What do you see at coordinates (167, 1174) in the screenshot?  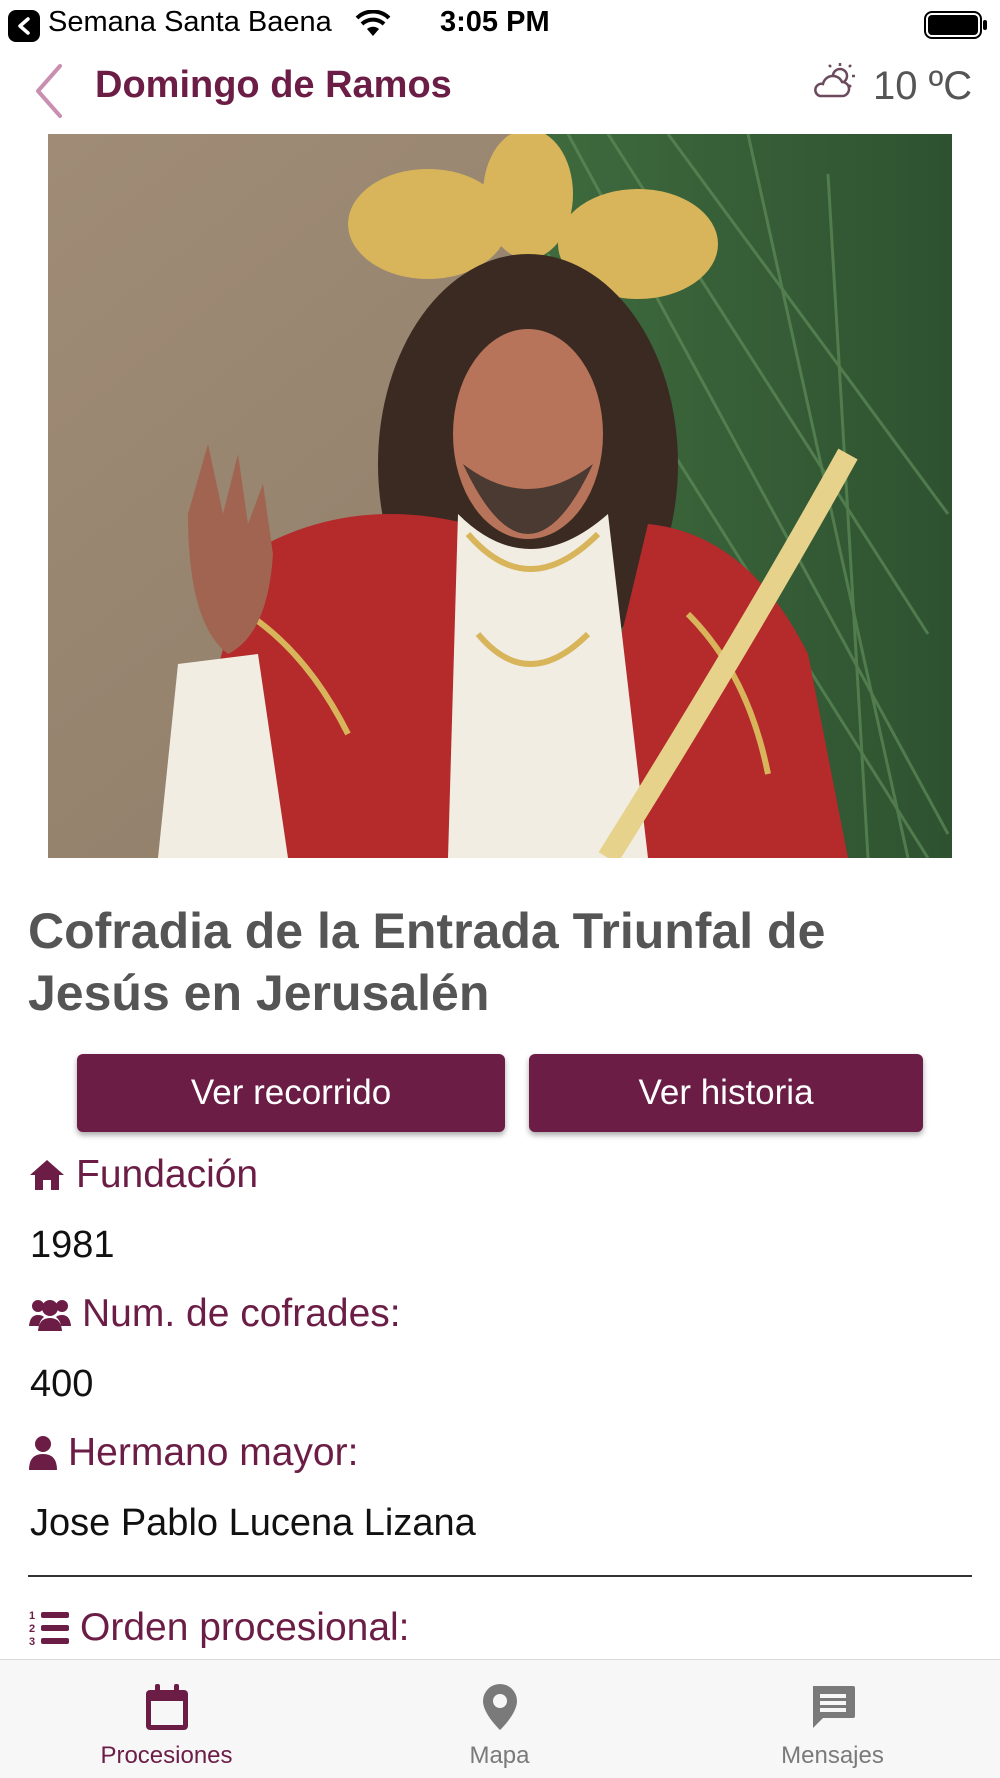 I see `foundation-label: Fundación` at bounding box center [167, 1174].